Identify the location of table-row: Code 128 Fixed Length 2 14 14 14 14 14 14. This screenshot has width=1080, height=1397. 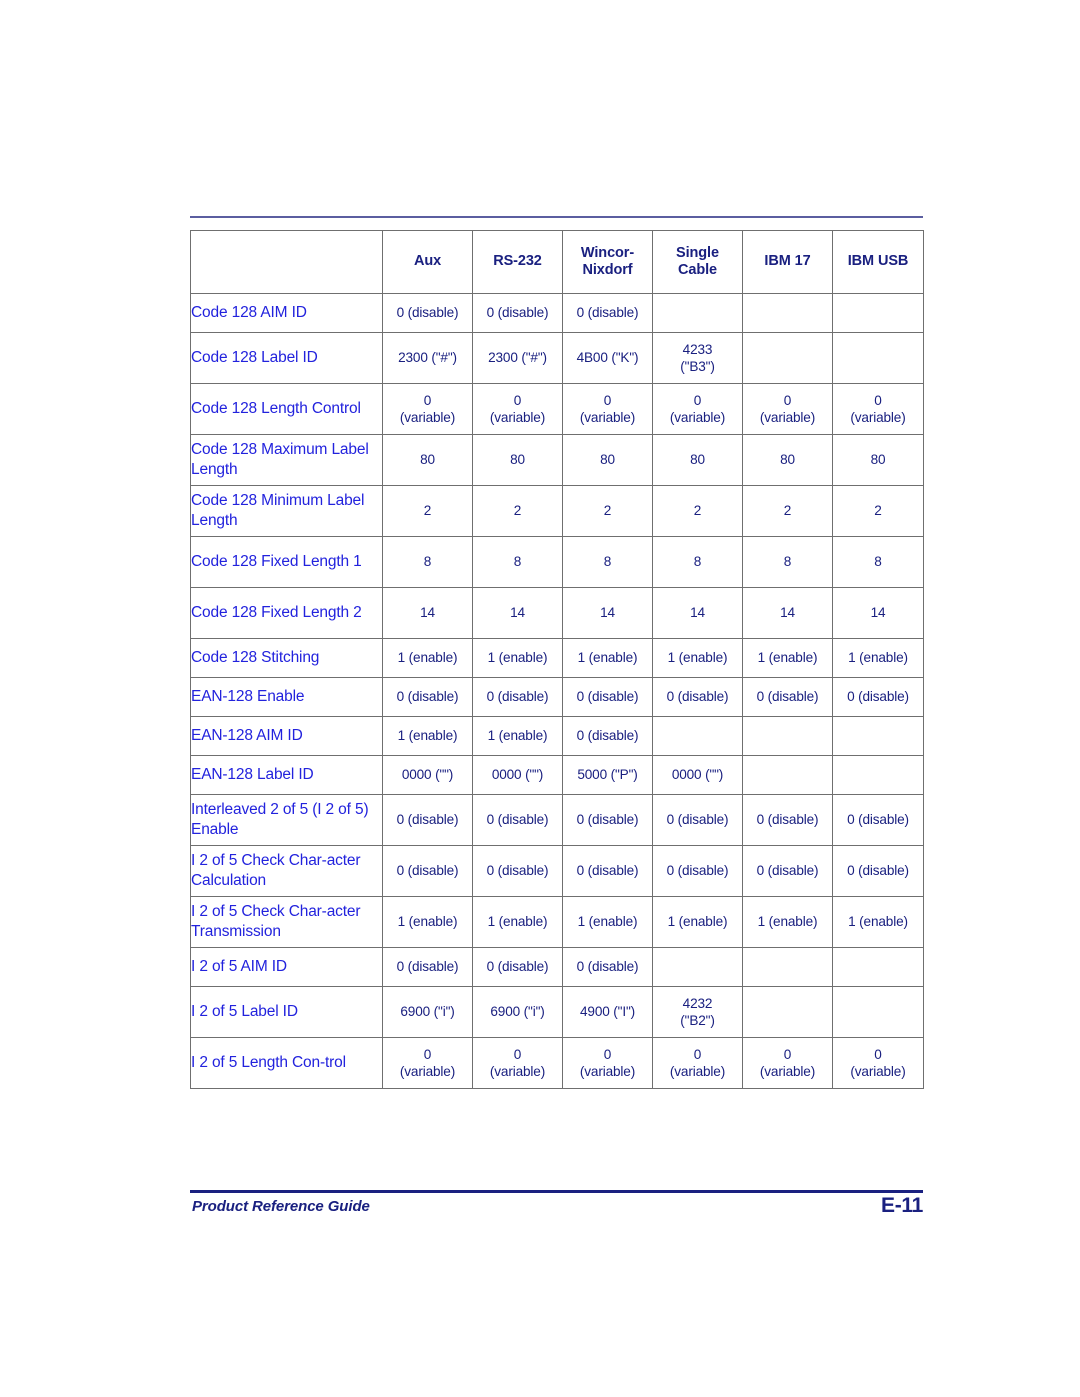
(557, 613).